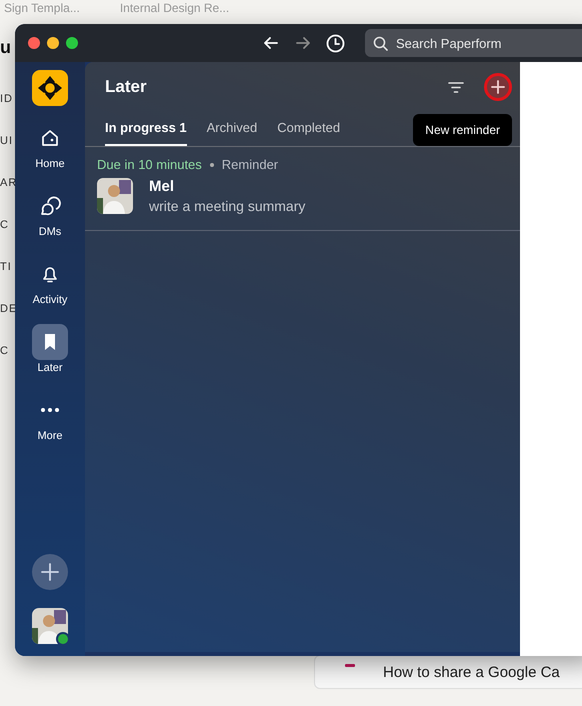  What do you see at coordinates (50, 342) in the screenshot?
I see `bookmark-icon` at bounding box center [50, 342].